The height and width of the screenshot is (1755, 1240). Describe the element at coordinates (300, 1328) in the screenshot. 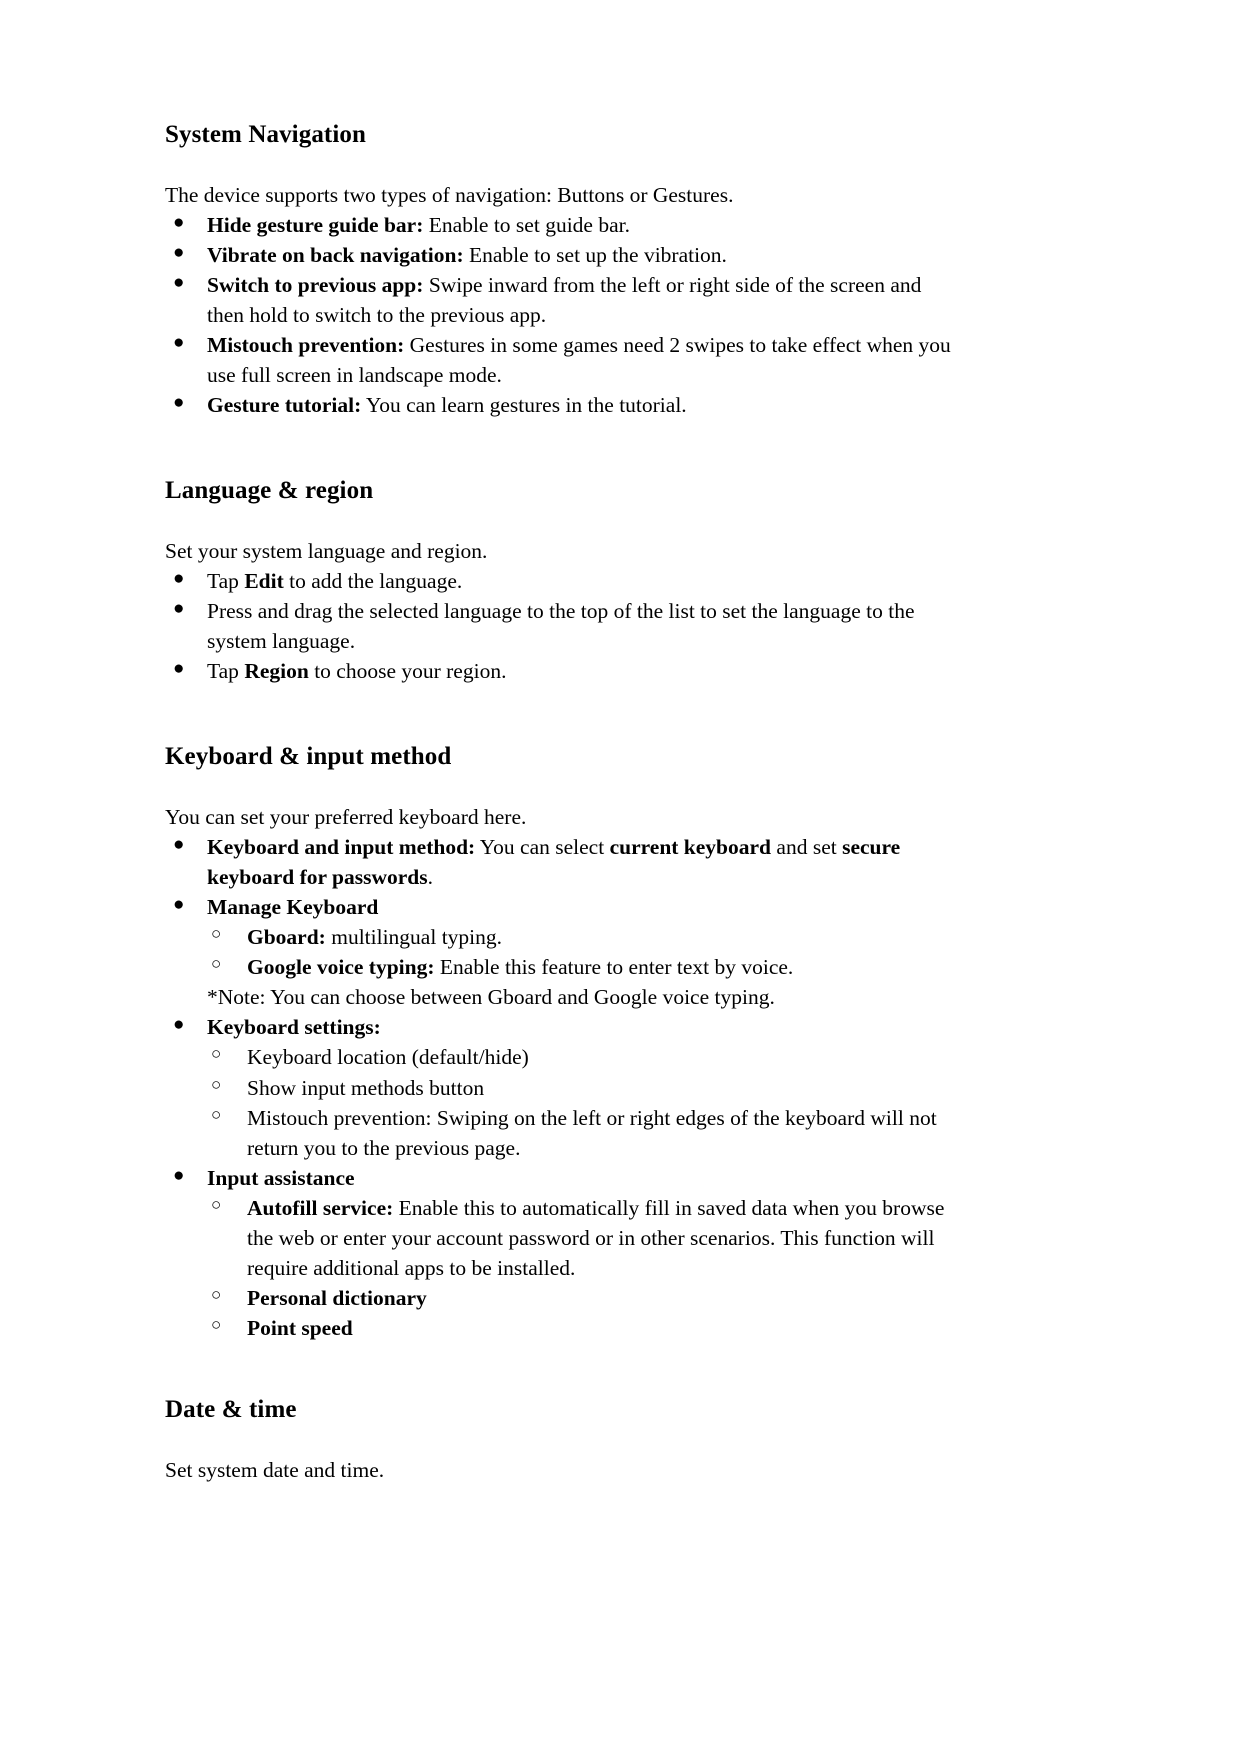

I see `sub-item-label: Point speed` at that location.